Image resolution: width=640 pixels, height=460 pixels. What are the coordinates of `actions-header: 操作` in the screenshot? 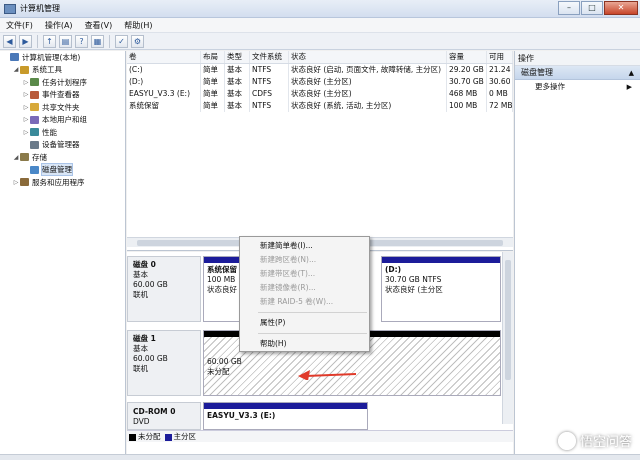 It's located at (577, 58).